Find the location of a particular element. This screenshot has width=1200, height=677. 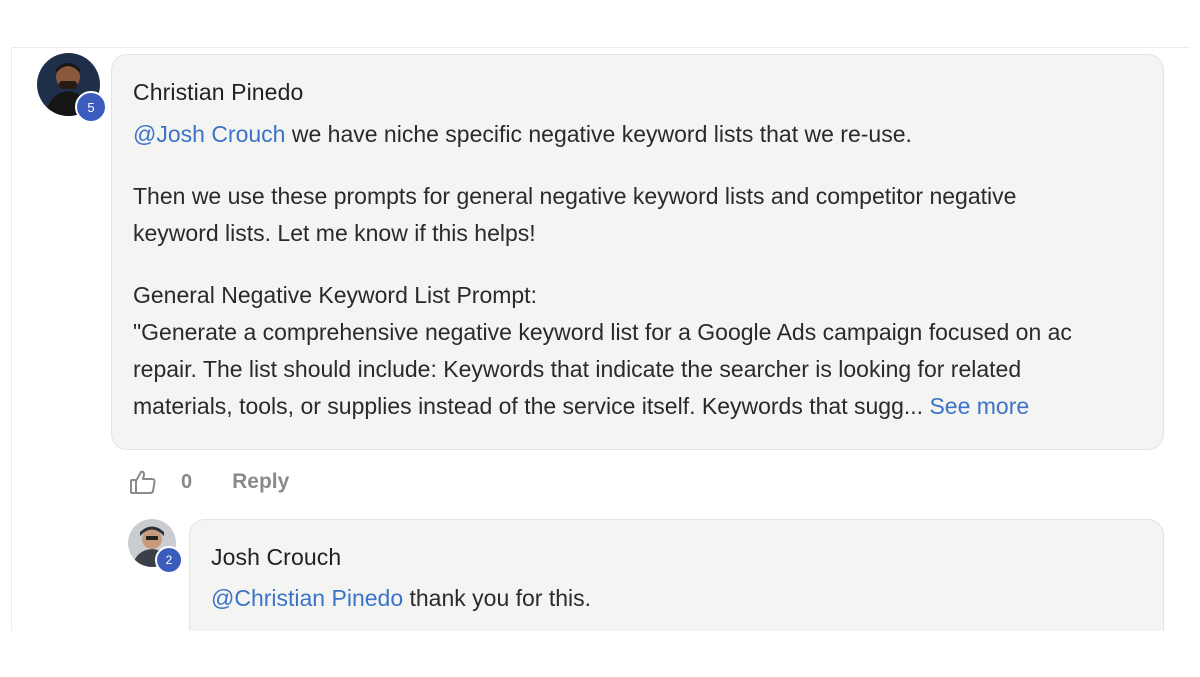

see-more-link: See more is located at coordinates (979, 406).